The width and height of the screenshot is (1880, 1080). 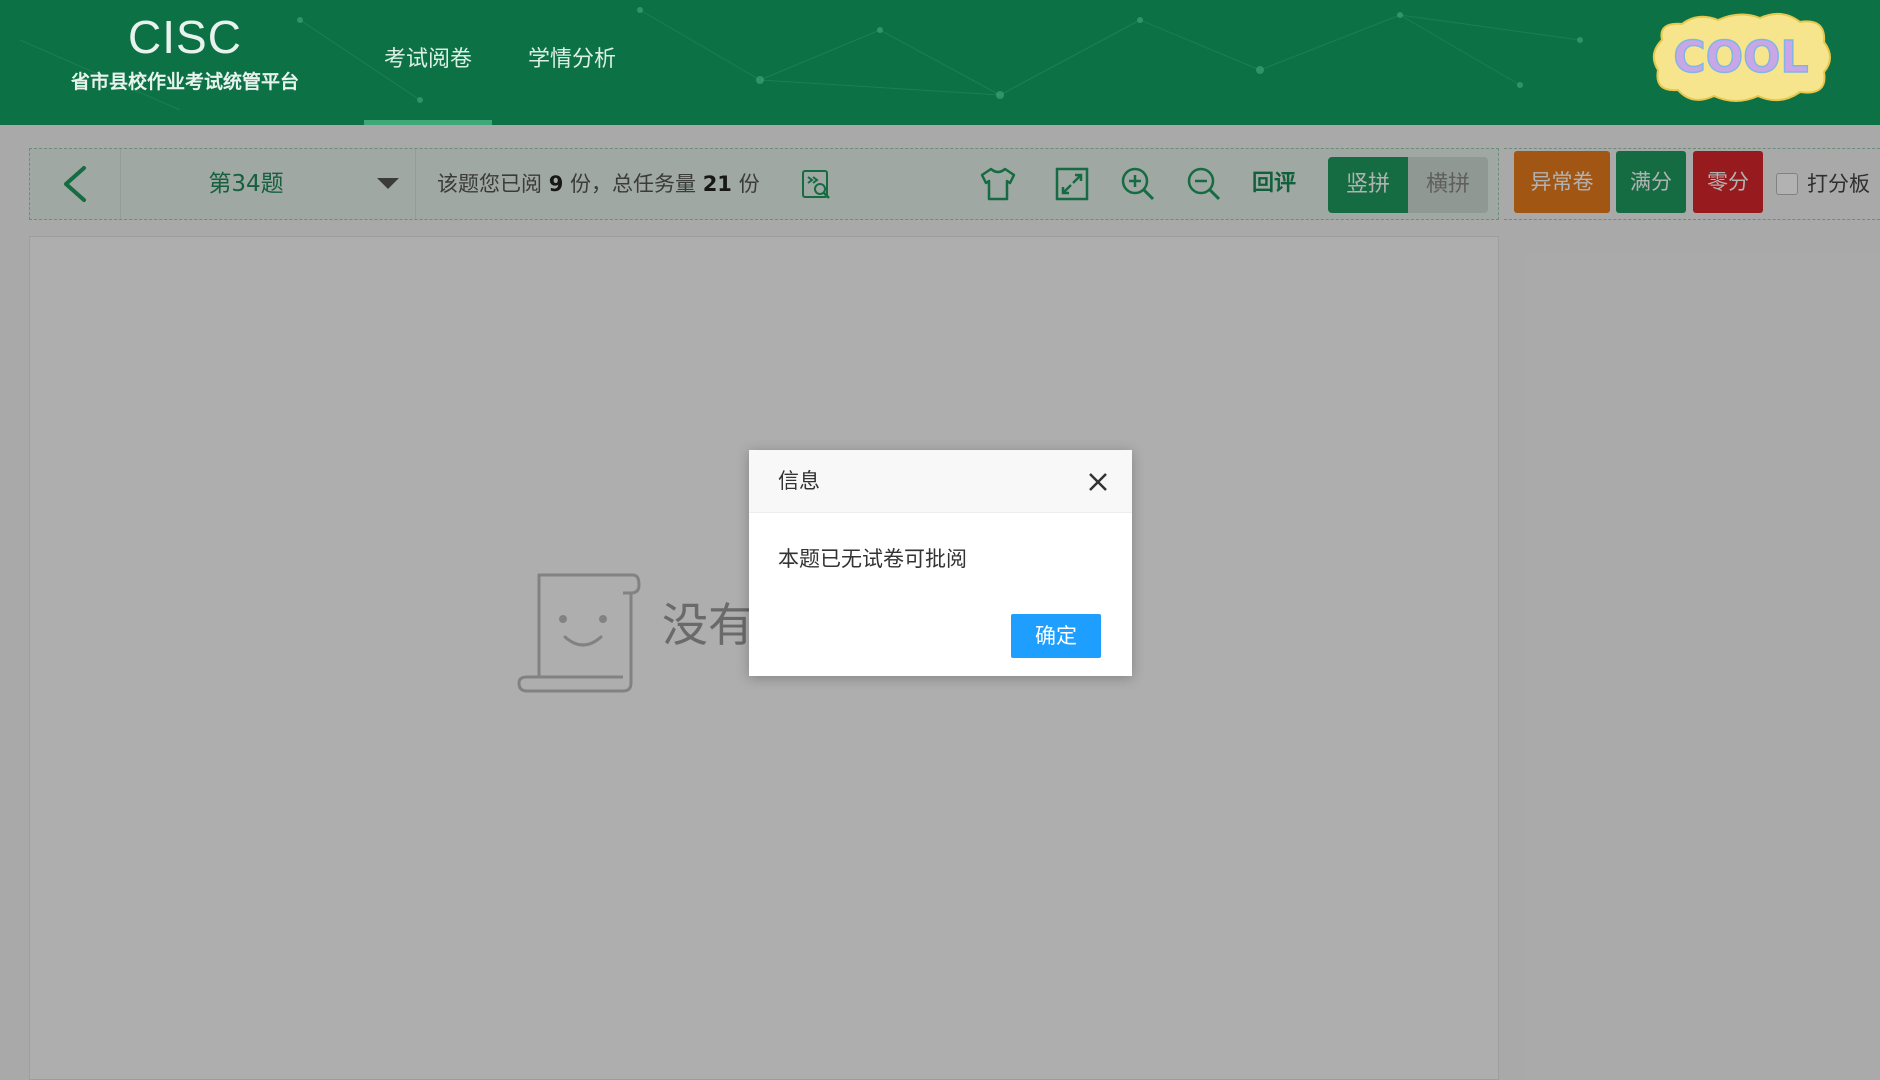 I want to click on close-icon, so click(x=1098, y=482).